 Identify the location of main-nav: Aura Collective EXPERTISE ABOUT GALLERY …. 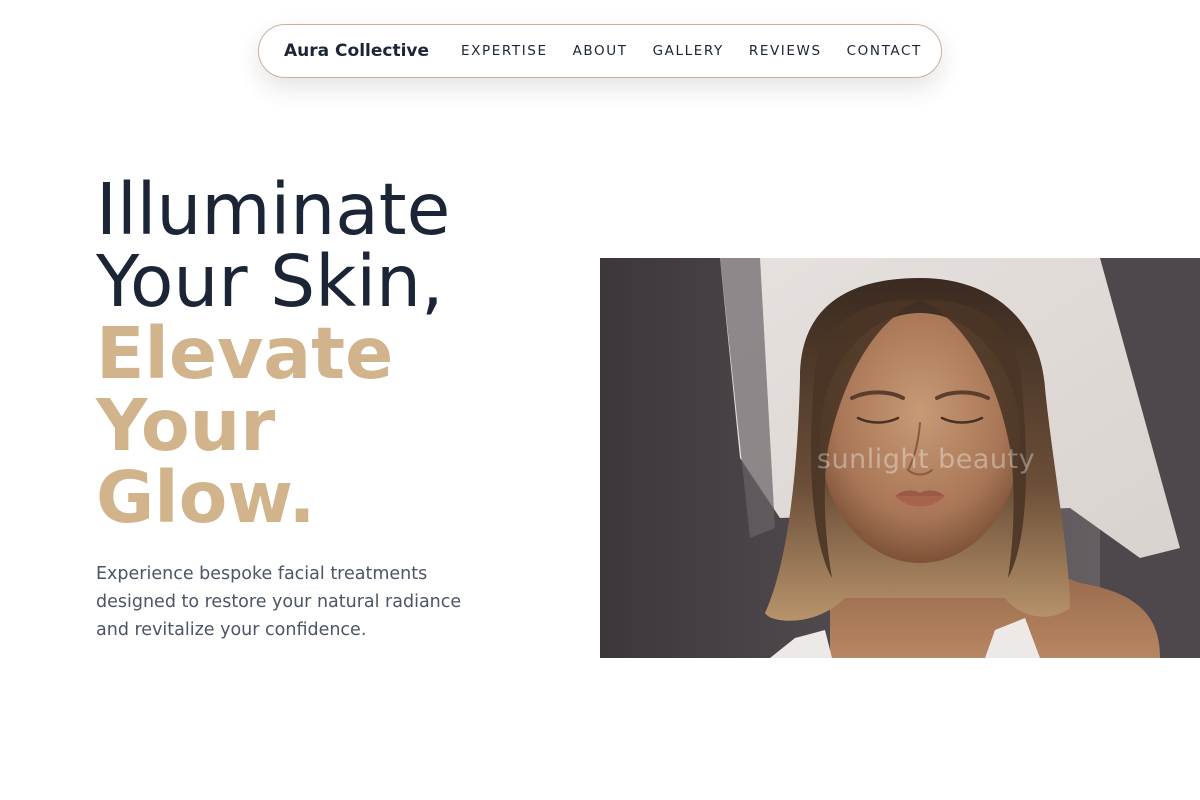
(600, 51).